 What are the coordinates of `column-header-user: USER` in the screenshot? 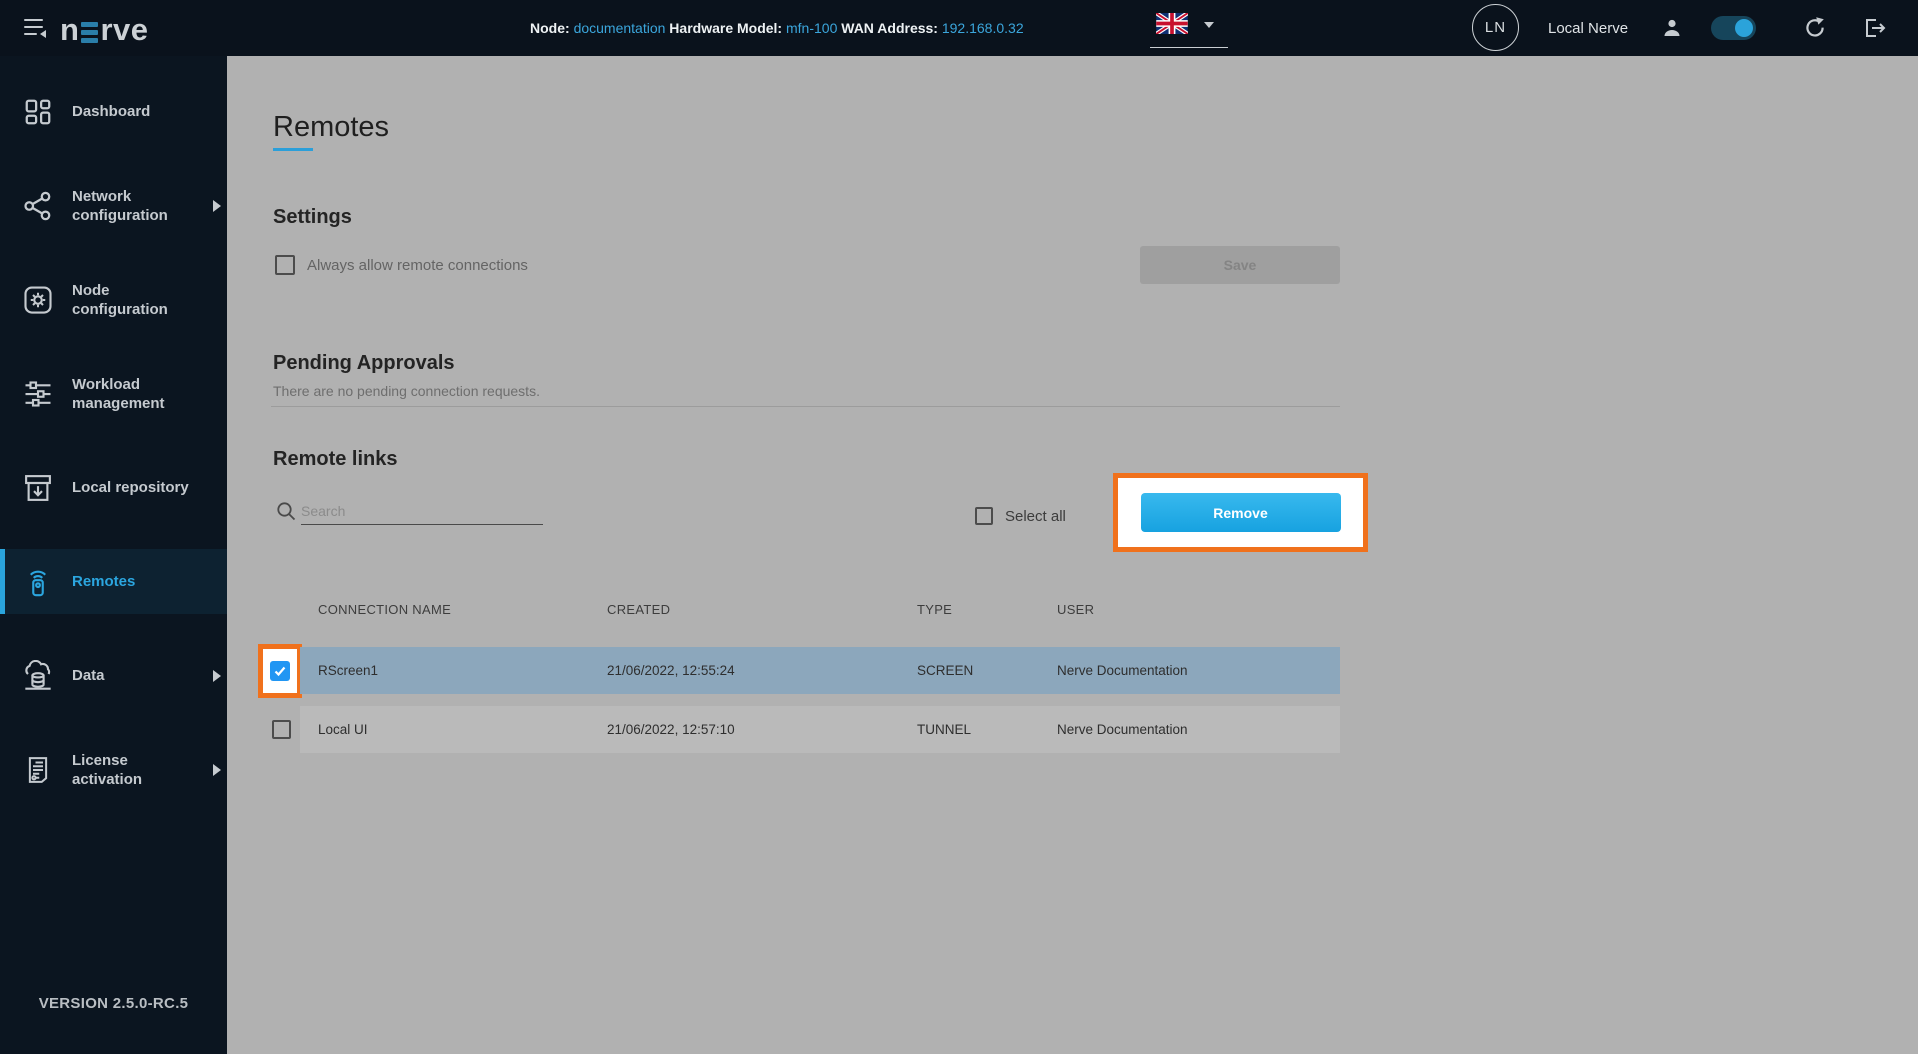 It's located at (1076, 609).